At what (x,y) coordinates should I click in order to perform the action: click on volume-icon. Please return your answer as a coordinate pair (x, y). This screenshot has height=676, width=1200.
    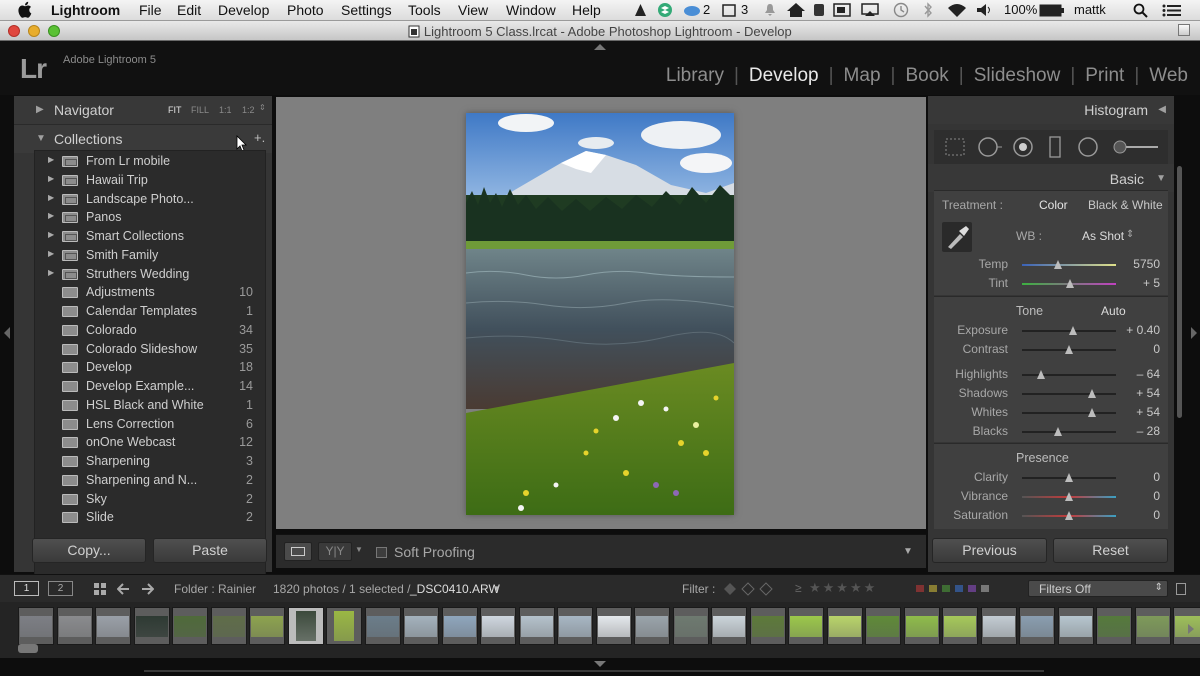
    Looking at the image, I should click on (985, 10).